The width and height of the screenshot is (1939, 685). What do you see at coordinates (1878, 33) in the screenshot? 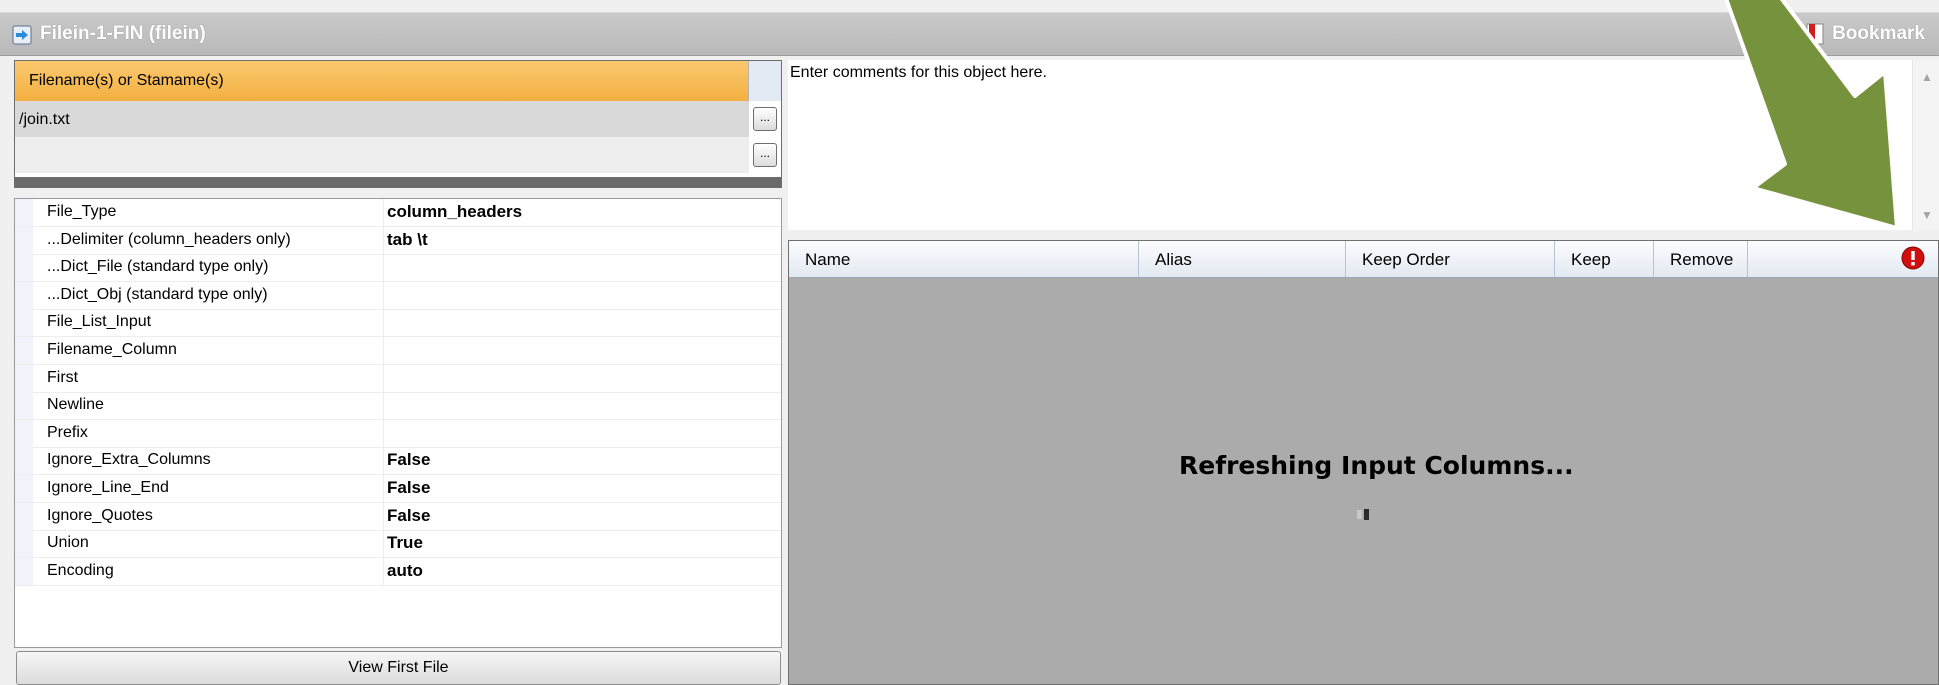
I see `bookmark-label: Bookmark` at bounding box center [1878, 33].